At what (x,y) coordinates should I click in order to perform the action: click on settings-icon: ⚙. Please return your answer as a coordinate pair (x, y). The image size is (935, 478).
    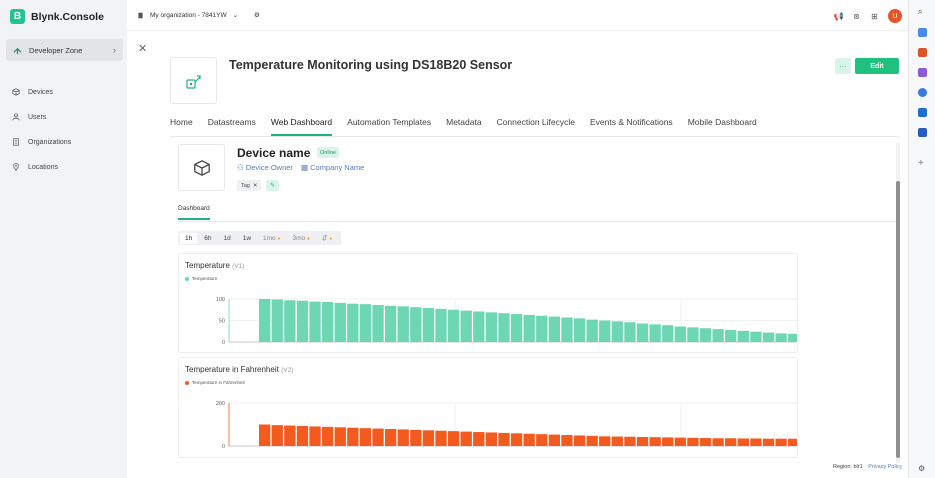
    Looking at the image, I should click on (257, 15).